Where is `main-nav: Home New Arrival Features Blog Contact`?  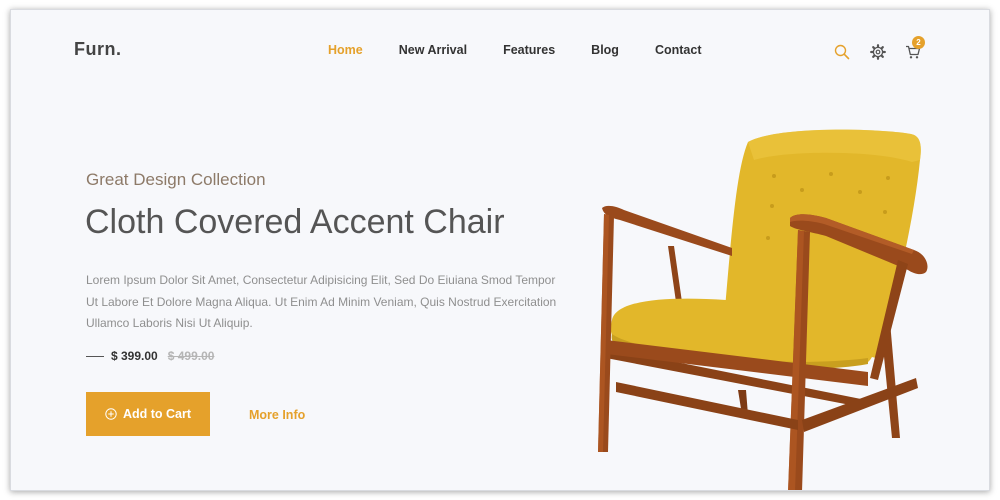 main-nav: Home New Arrival Features Blog Contact is located at coordinates (532, 50).